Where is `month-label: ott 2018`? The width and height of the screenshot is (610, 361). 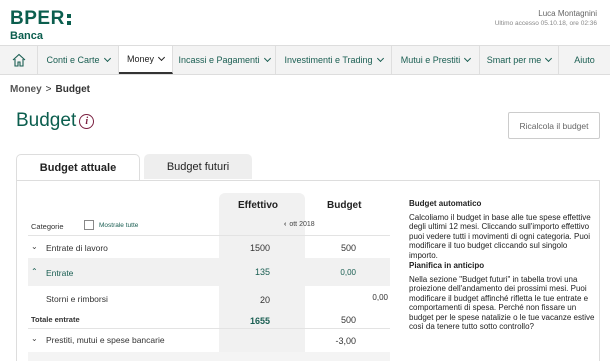 month-label: ott 2018 is located at coordinates (302, 224).